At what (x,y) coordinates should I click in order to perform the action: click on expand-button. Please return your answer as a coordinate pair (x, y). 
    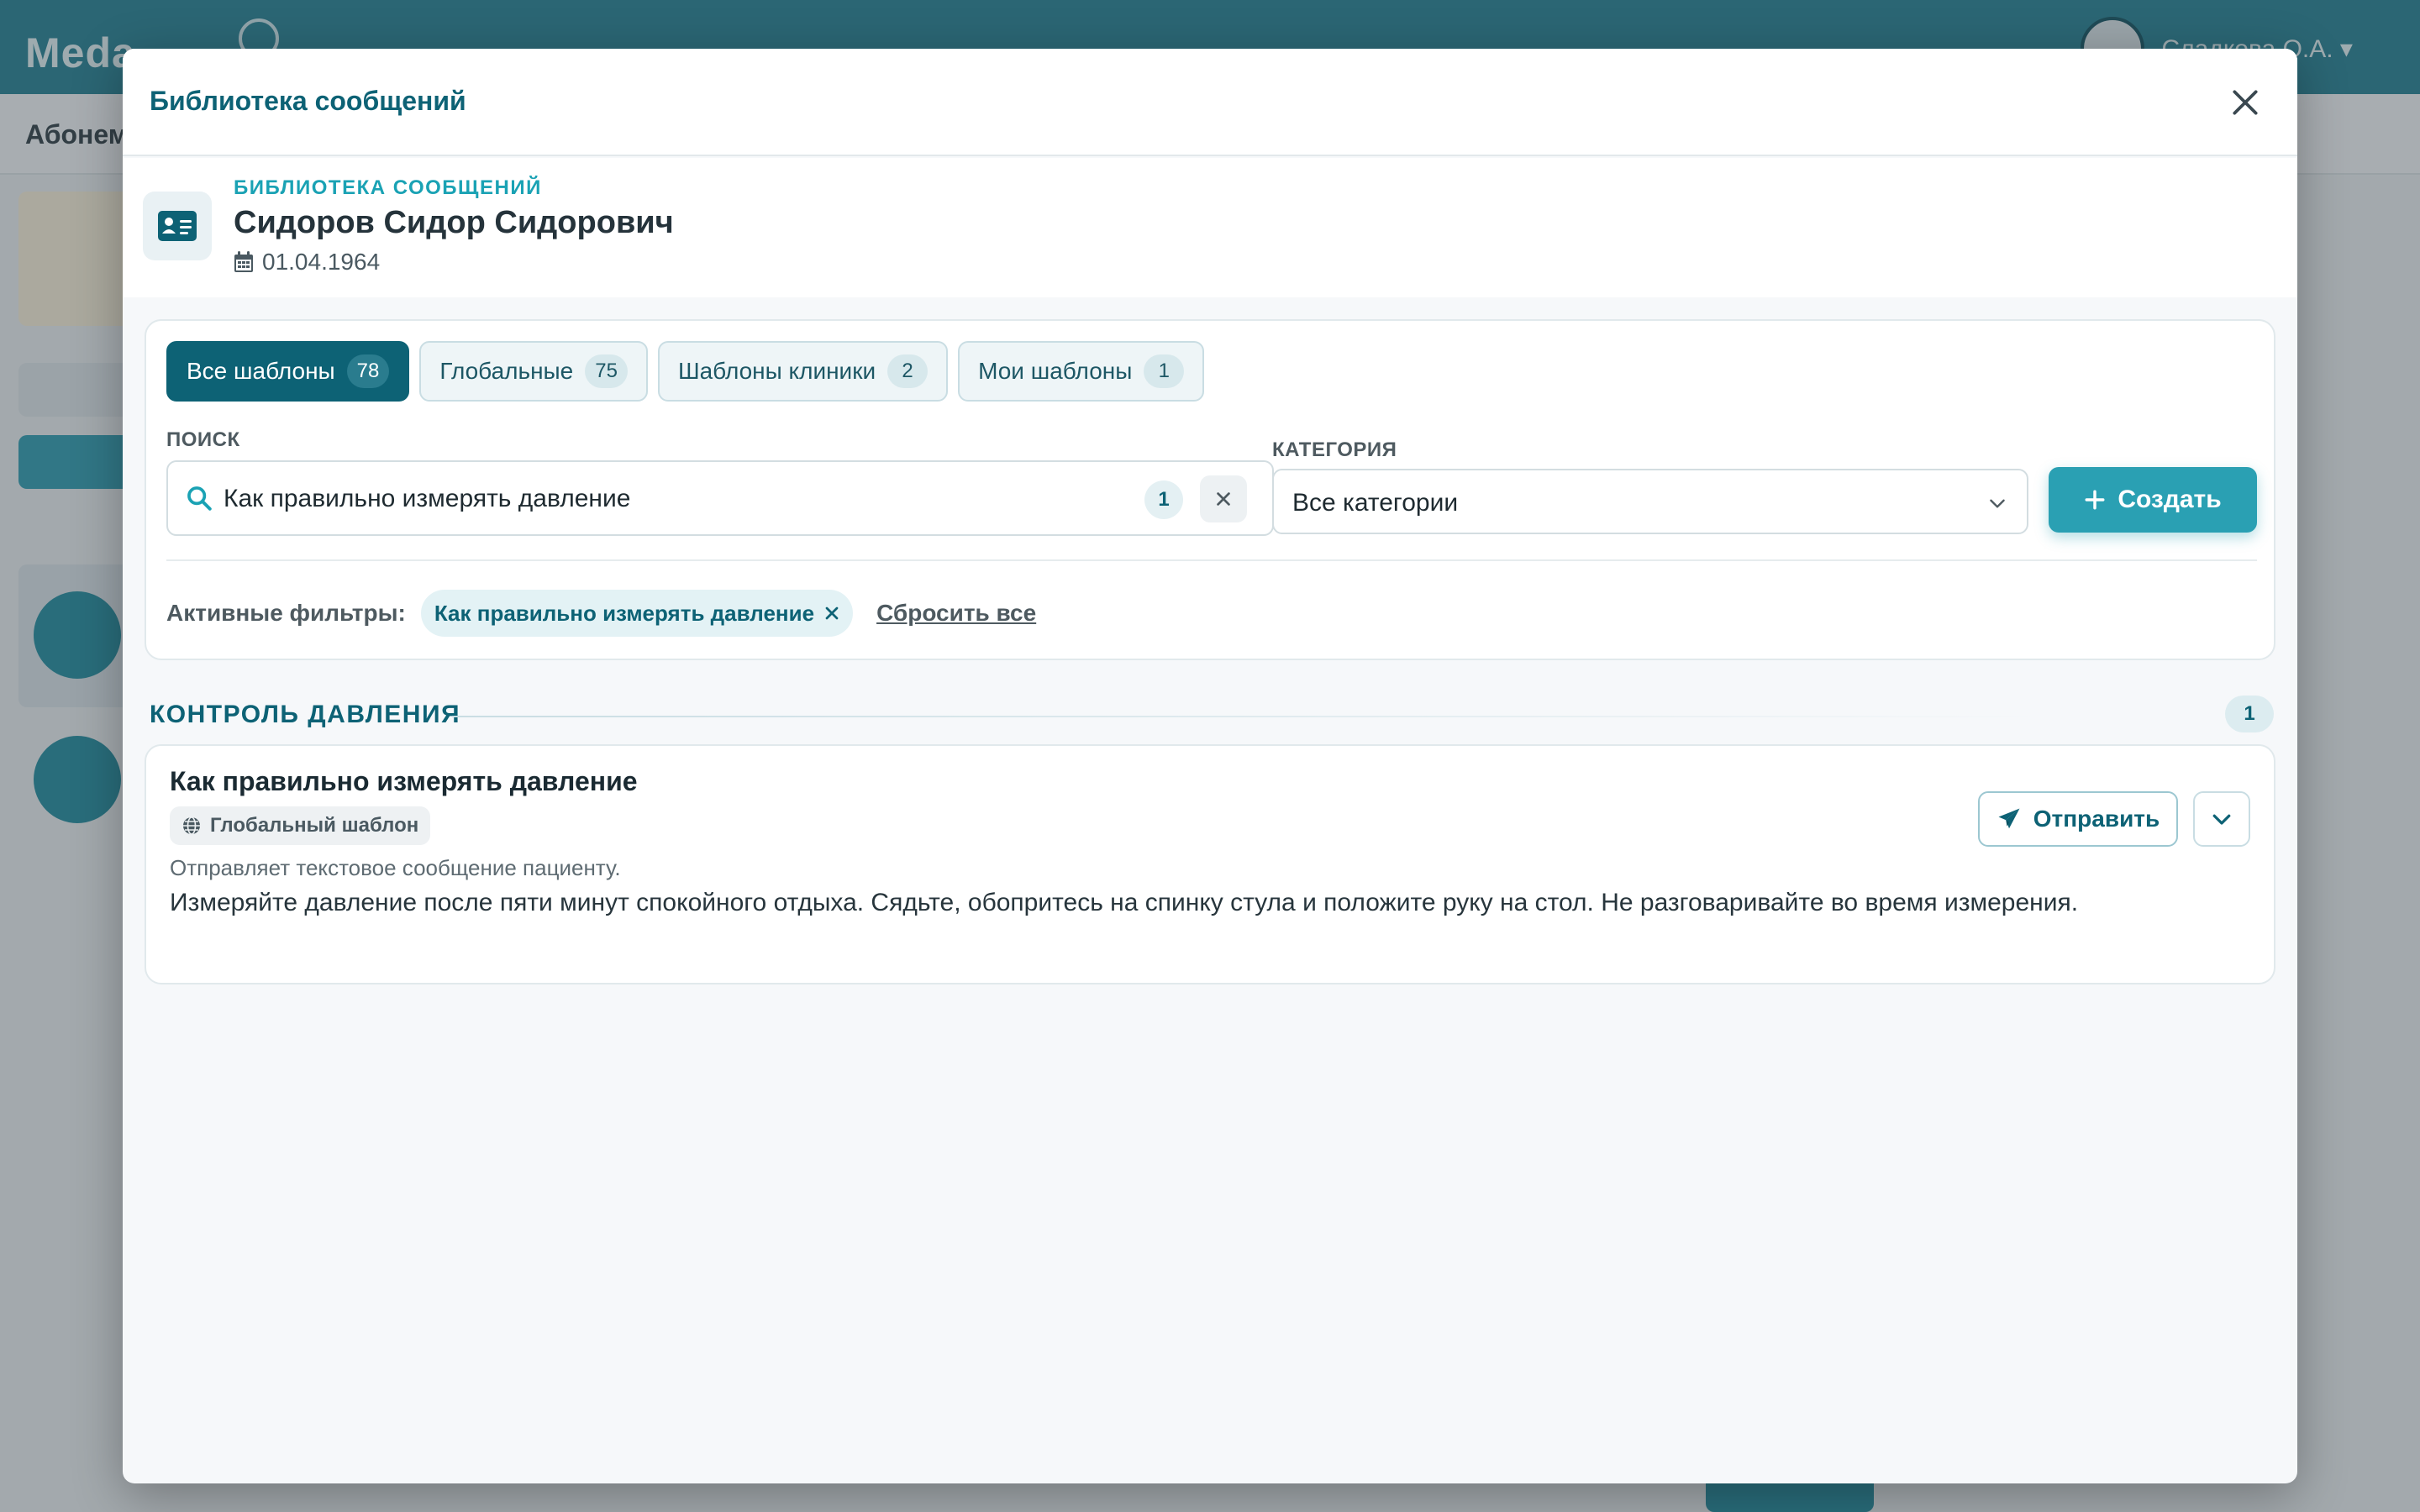
    Looking at the image, I should click on (2221, 819).